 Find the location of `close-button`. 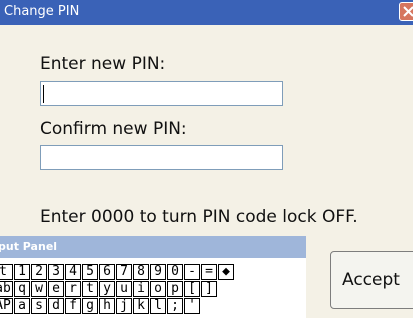

close-button is located at coordinates (406, 11).